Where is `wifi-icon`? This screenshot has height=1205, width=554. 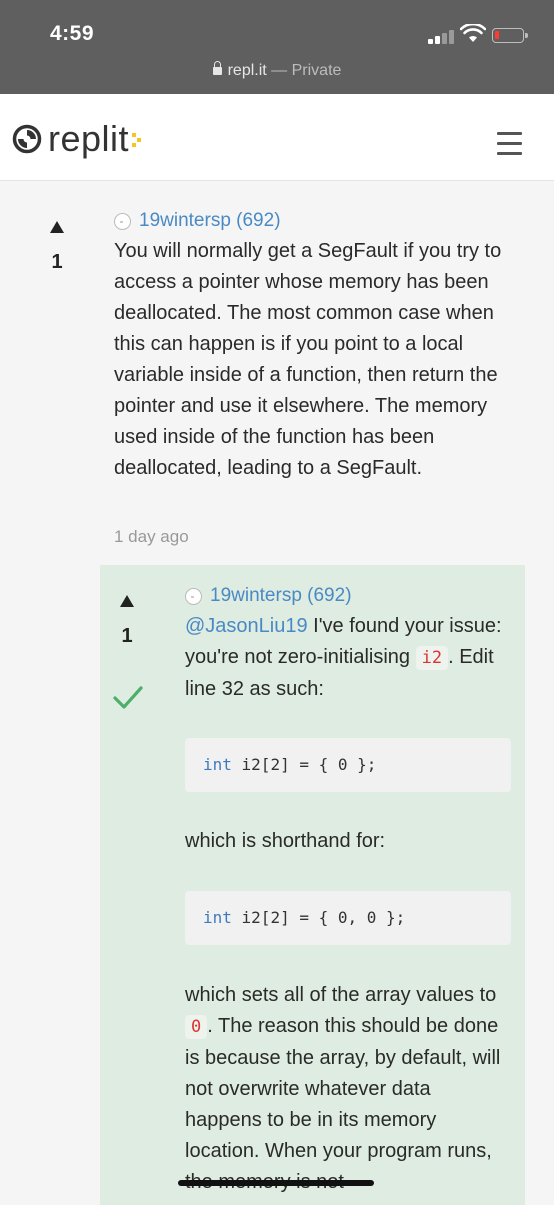
wifi-icon is located at coordinates (473, 33).